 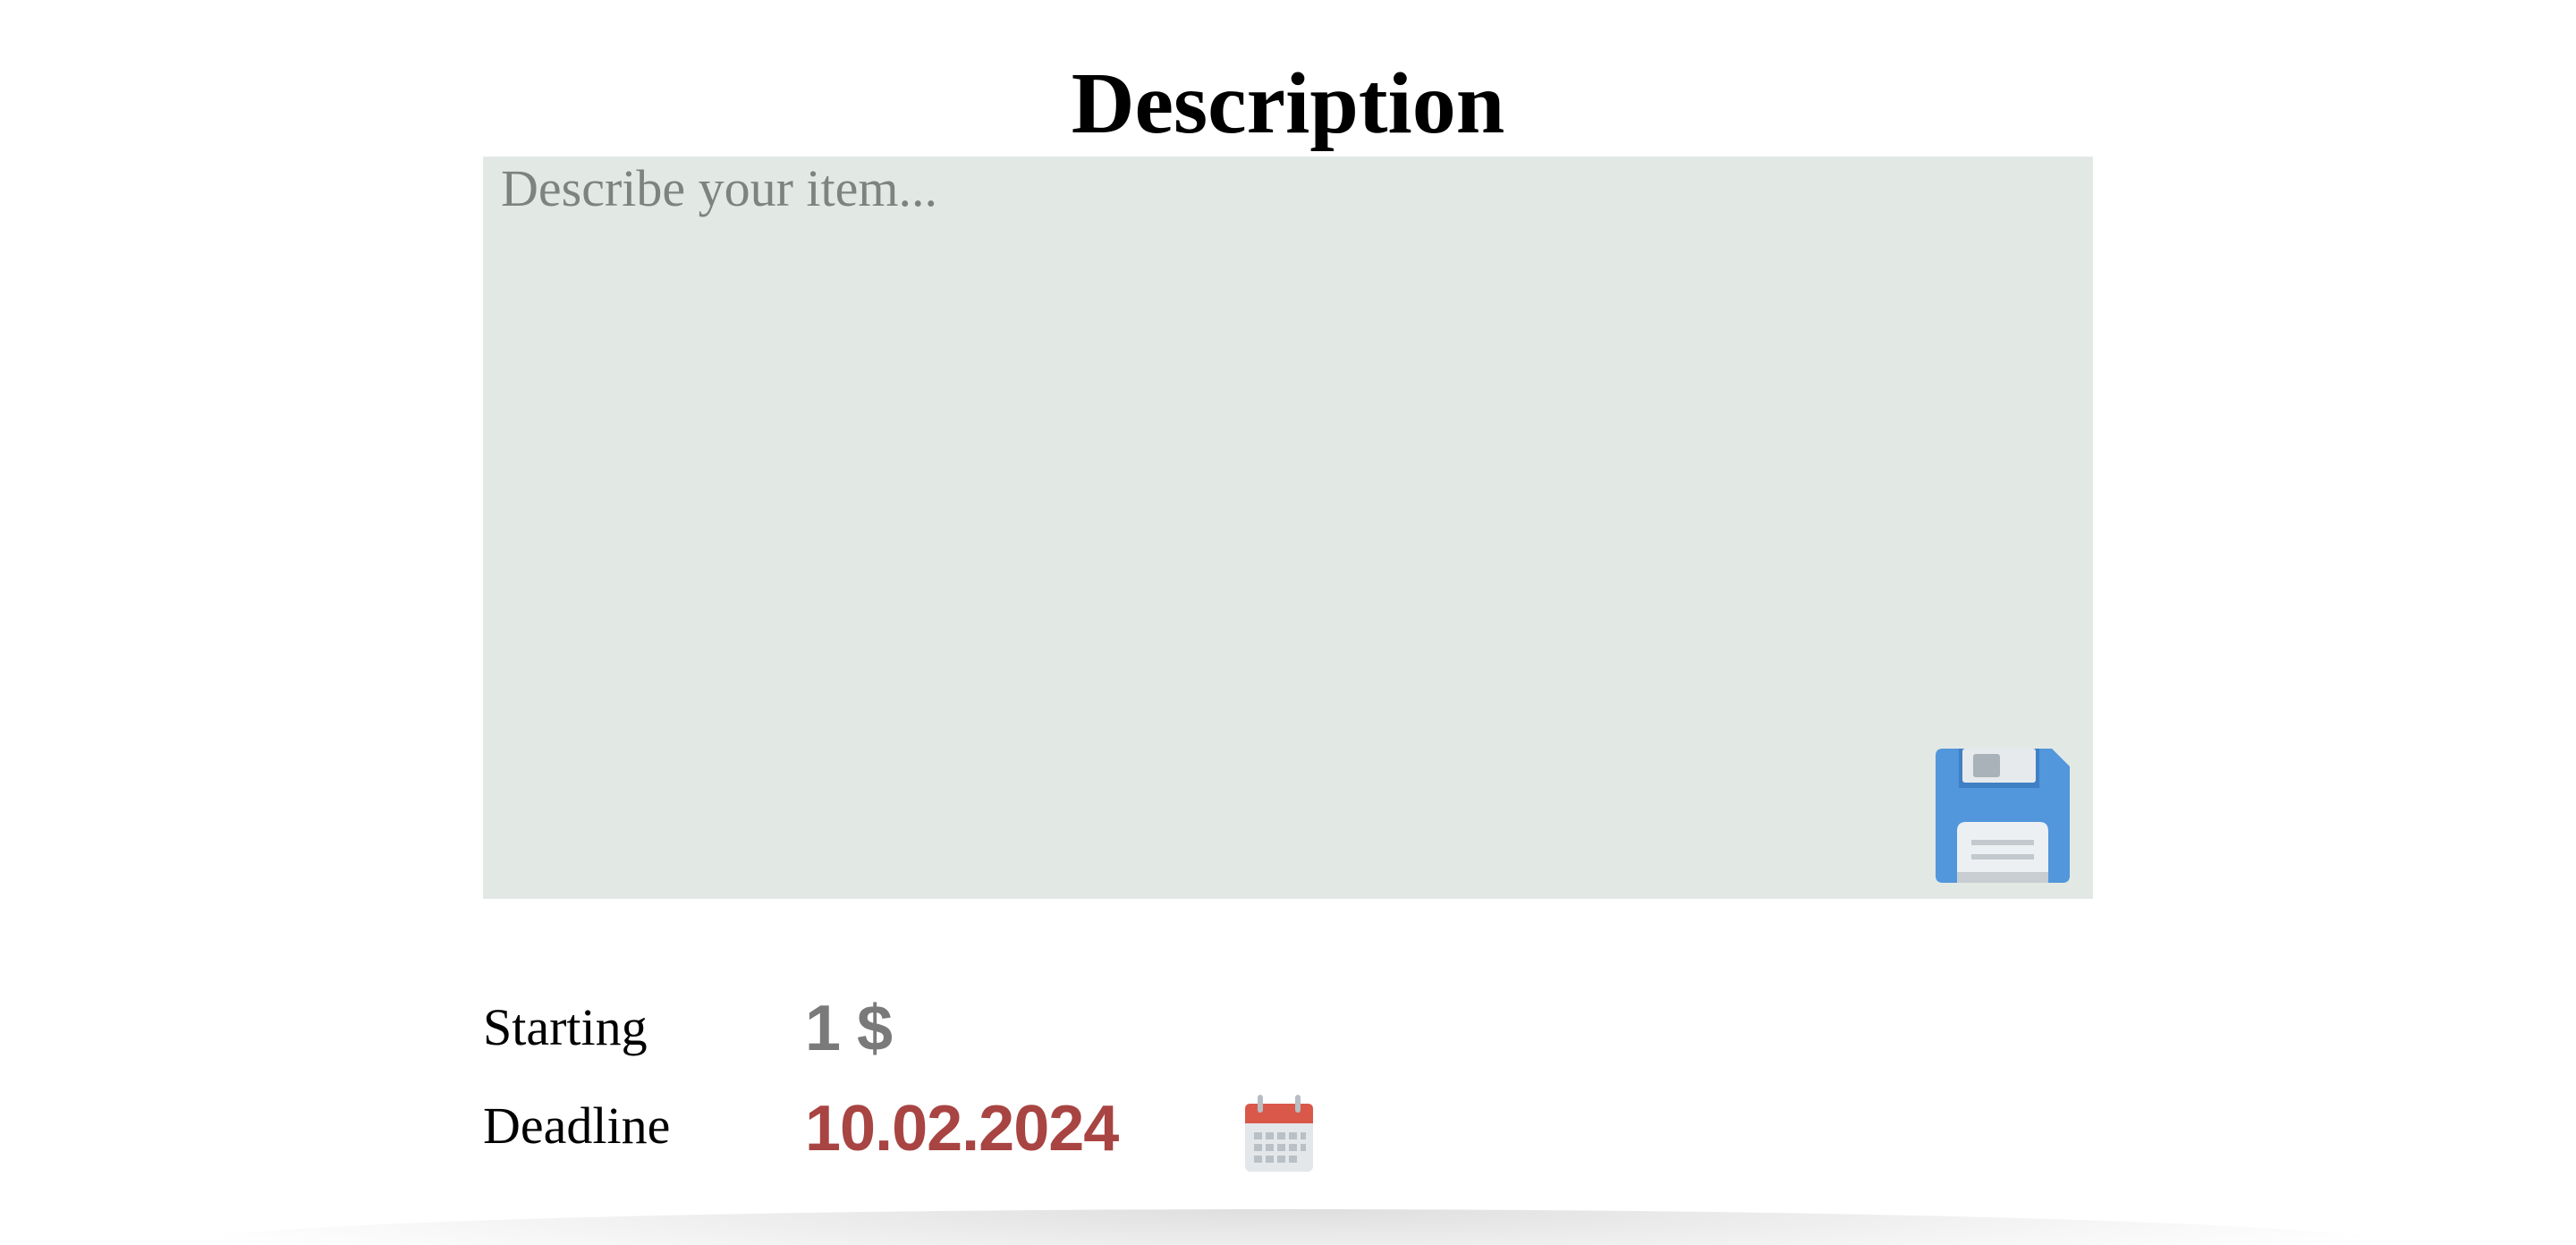 I want to click on starting-label: Starting, so click(x=565, y=1027).